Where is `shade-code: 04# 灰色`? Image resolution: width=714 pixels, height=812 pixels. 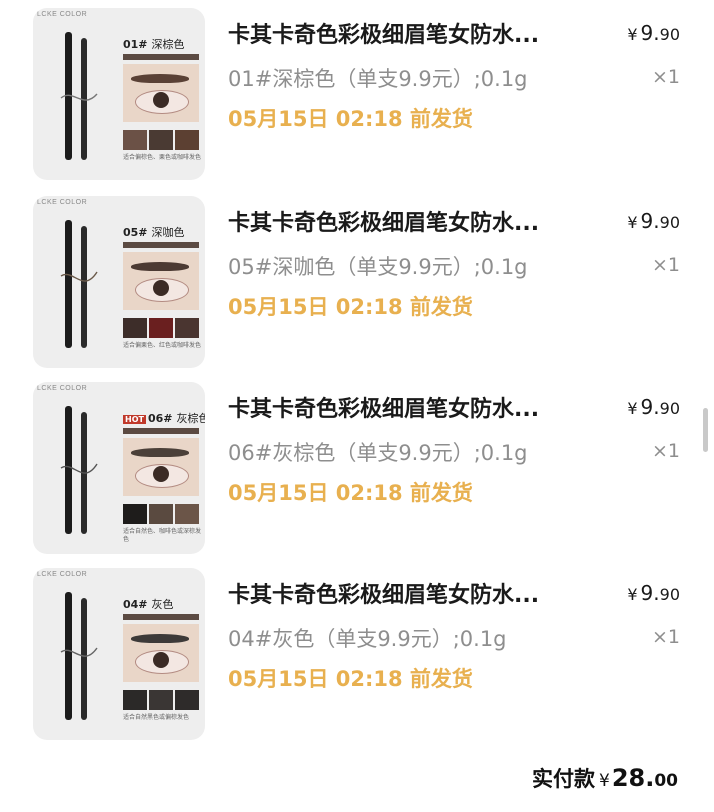 shade-code: 04# 灰色 is located at coordinates (148, 604).